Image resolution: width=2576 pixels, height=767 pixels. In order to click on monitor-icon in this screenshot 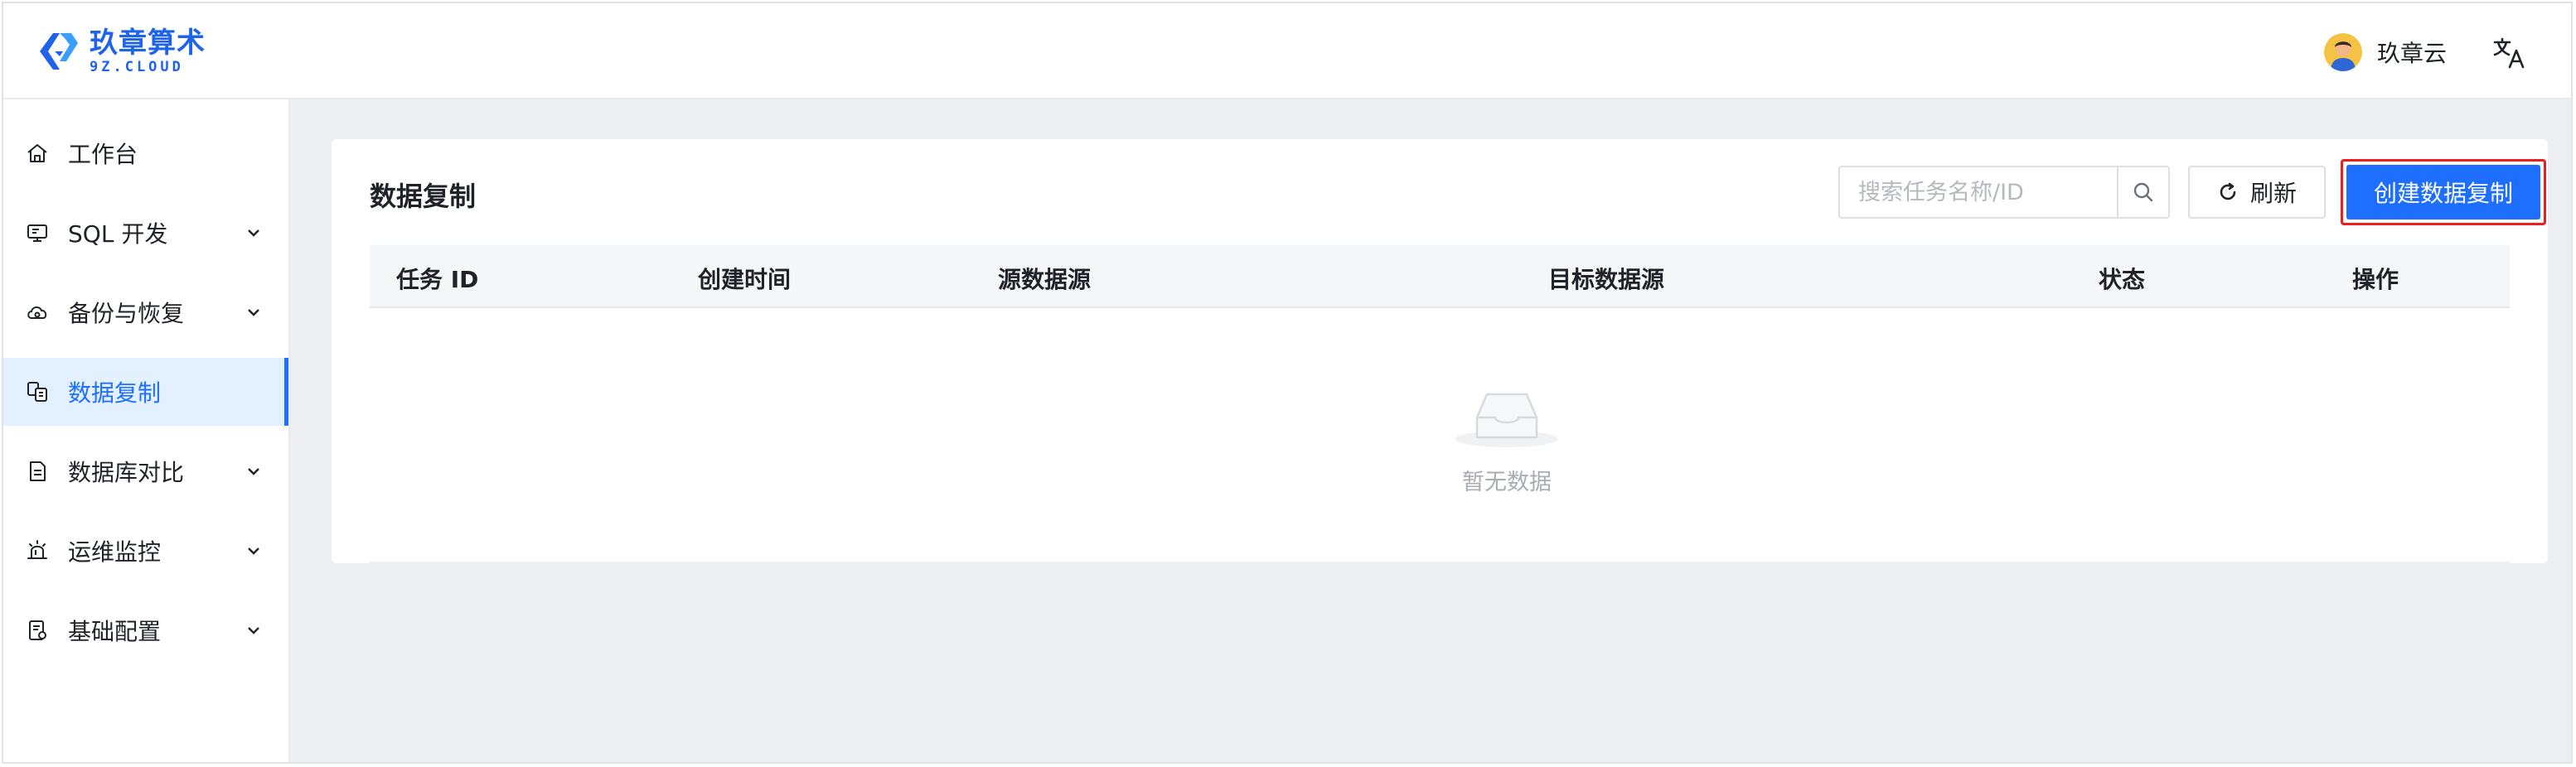, I will do `click(37, 233)`.